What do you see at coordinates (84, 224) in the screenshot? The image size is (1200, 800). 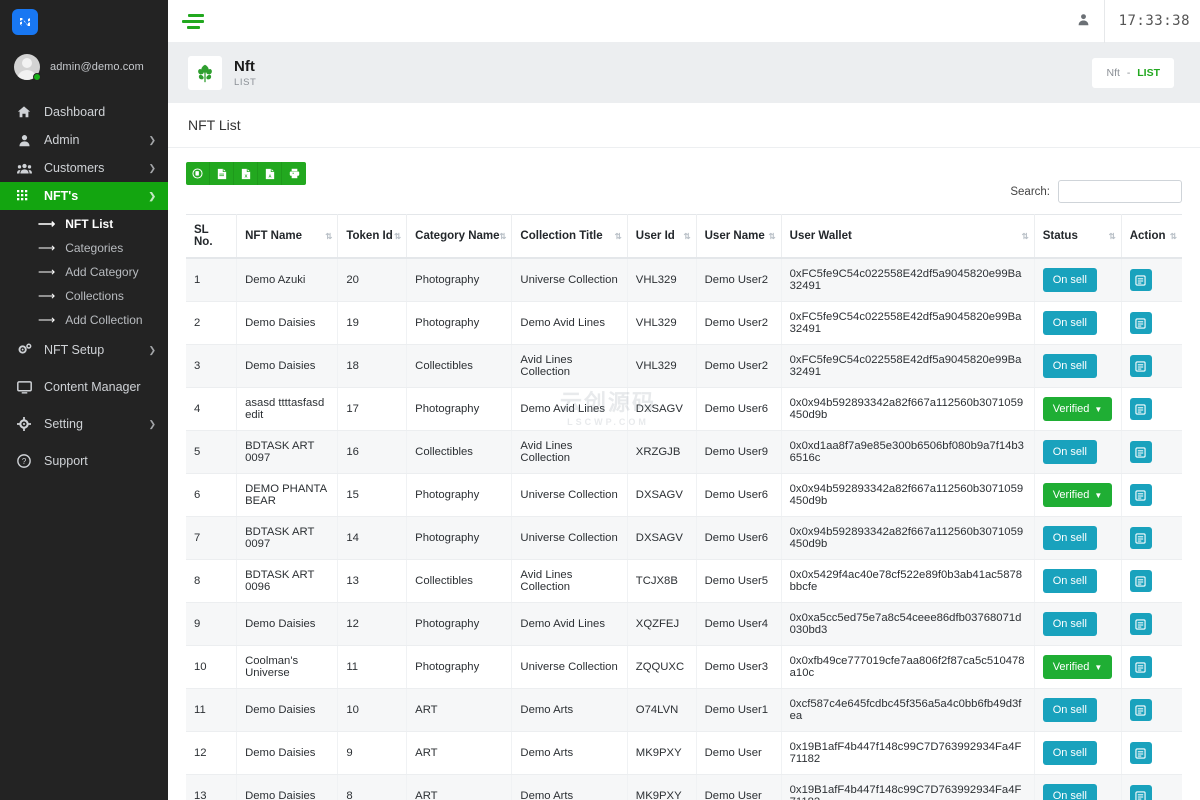 I see `sidebar-item-nft-list: ⟶ NFT List` at bounding box center [84, 224].